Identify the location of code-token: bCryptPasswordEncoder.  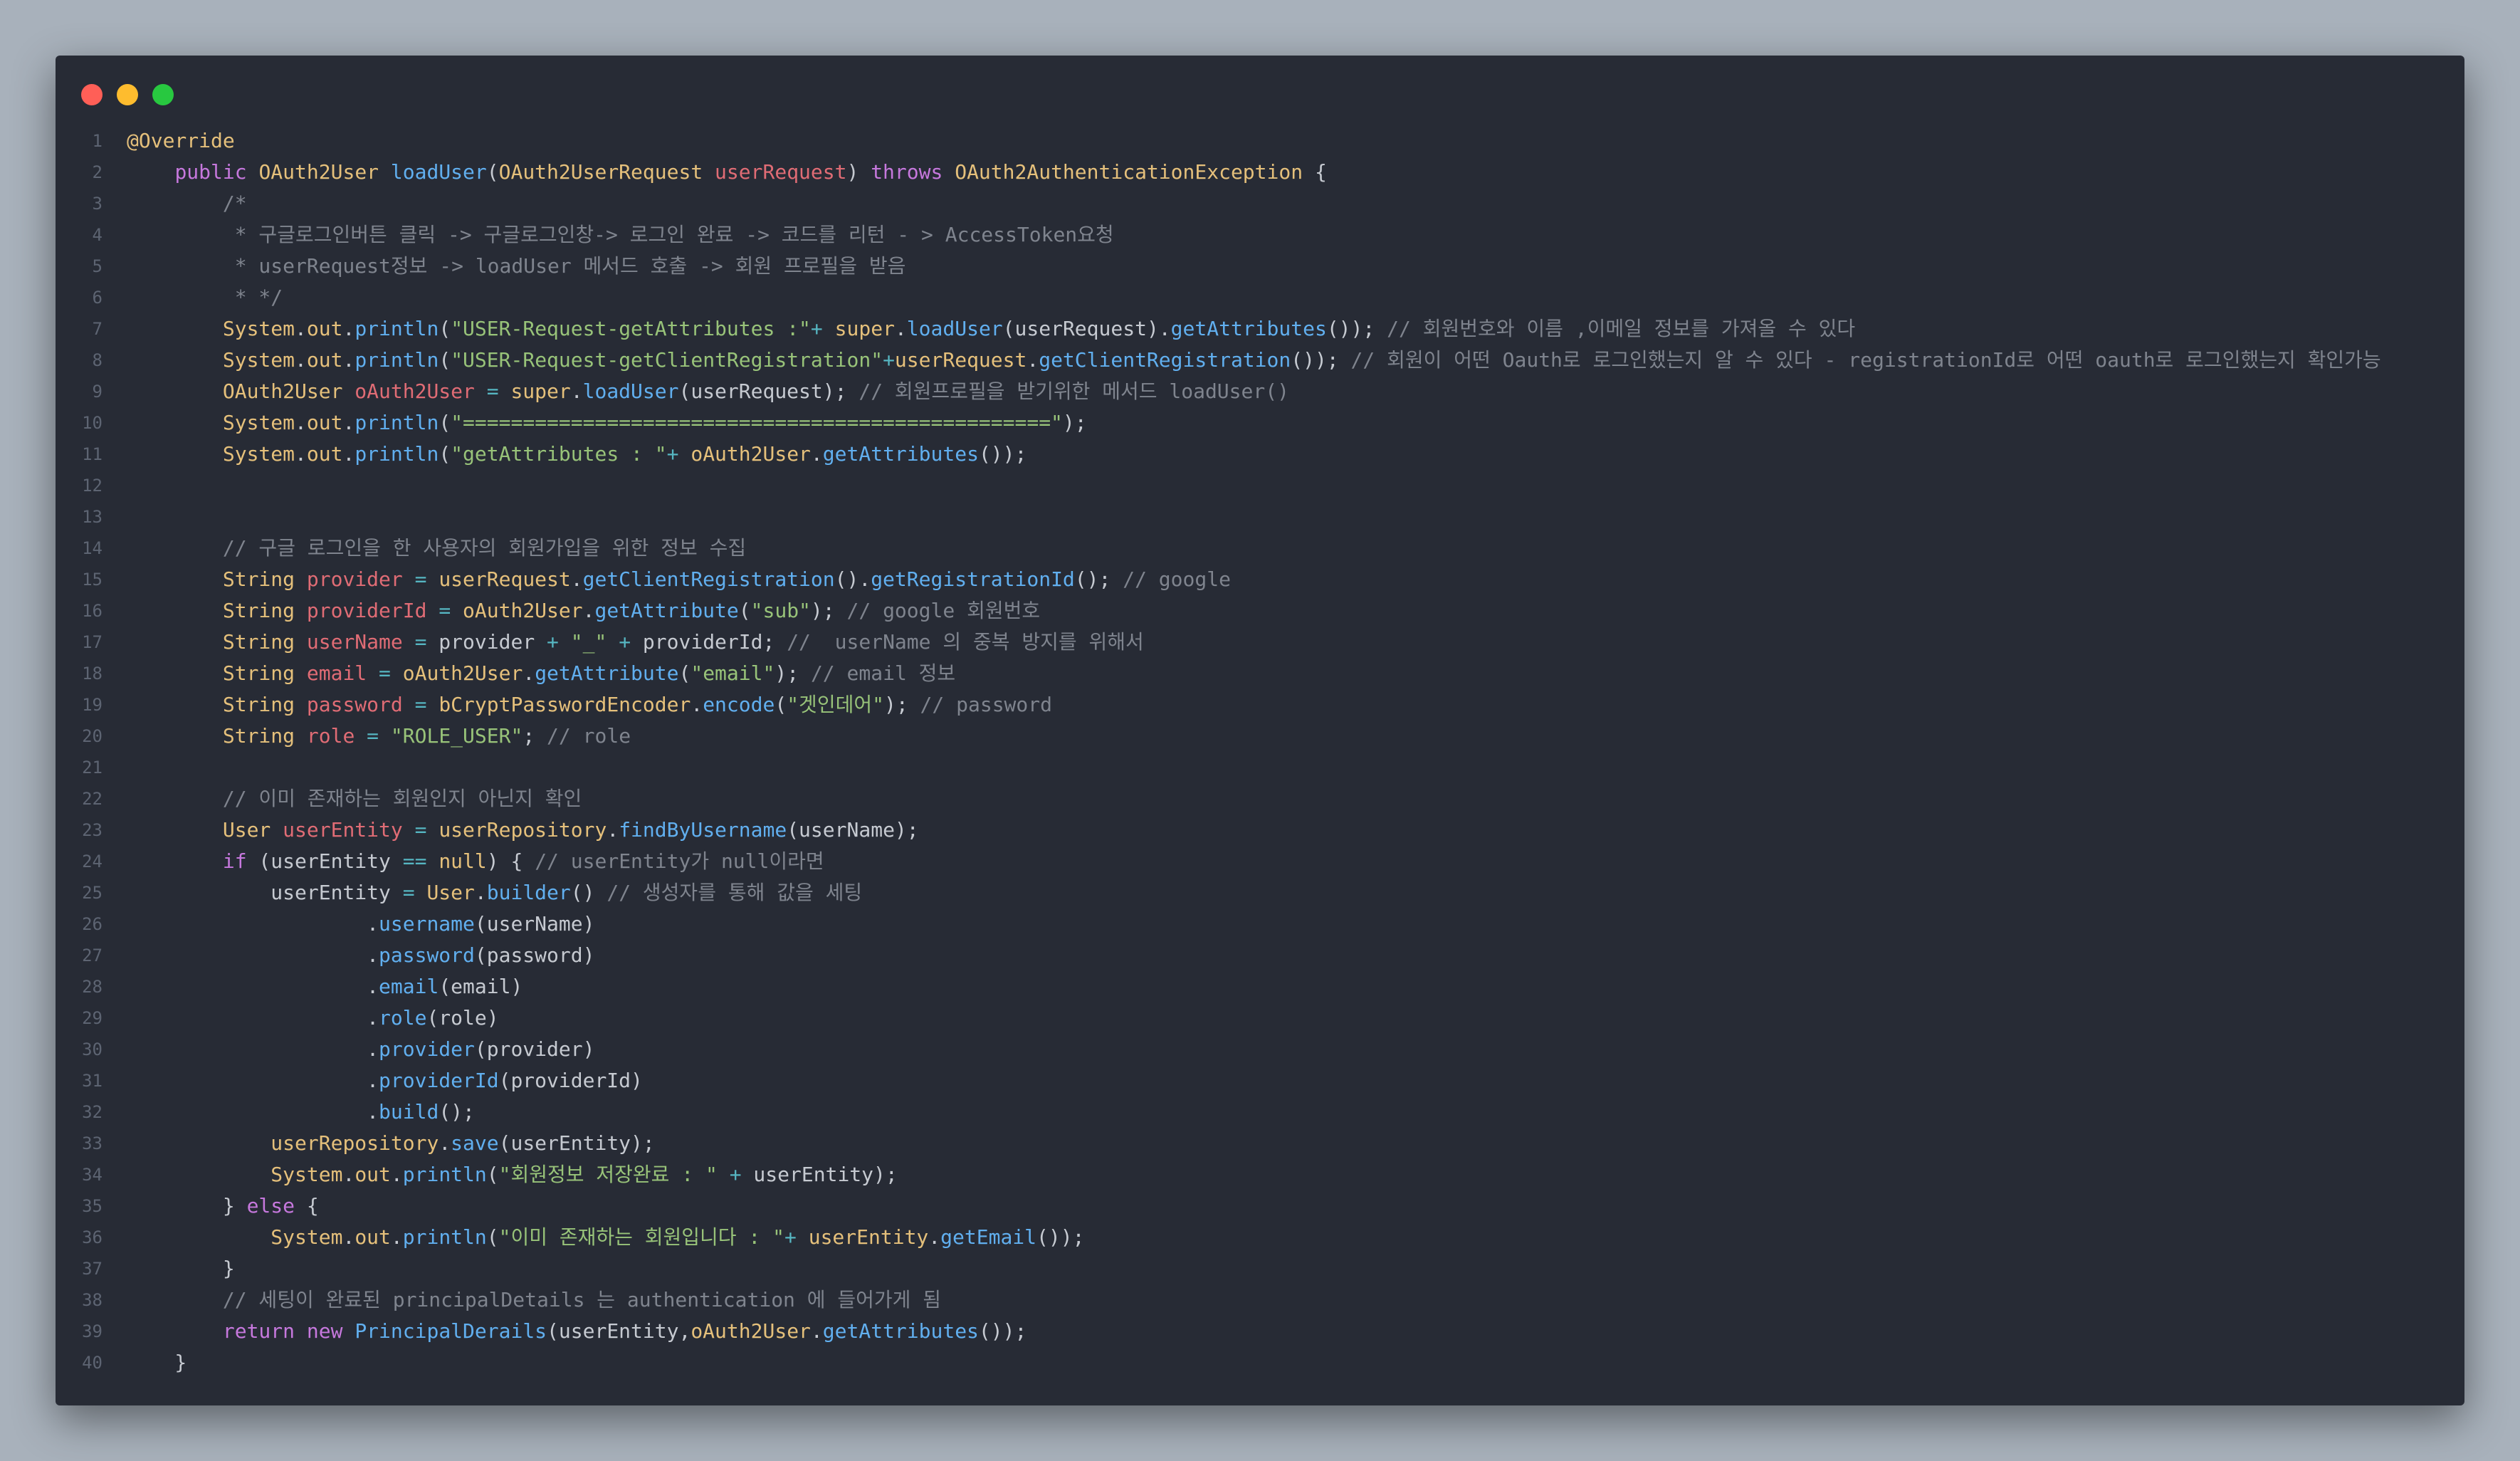
(565, 704).